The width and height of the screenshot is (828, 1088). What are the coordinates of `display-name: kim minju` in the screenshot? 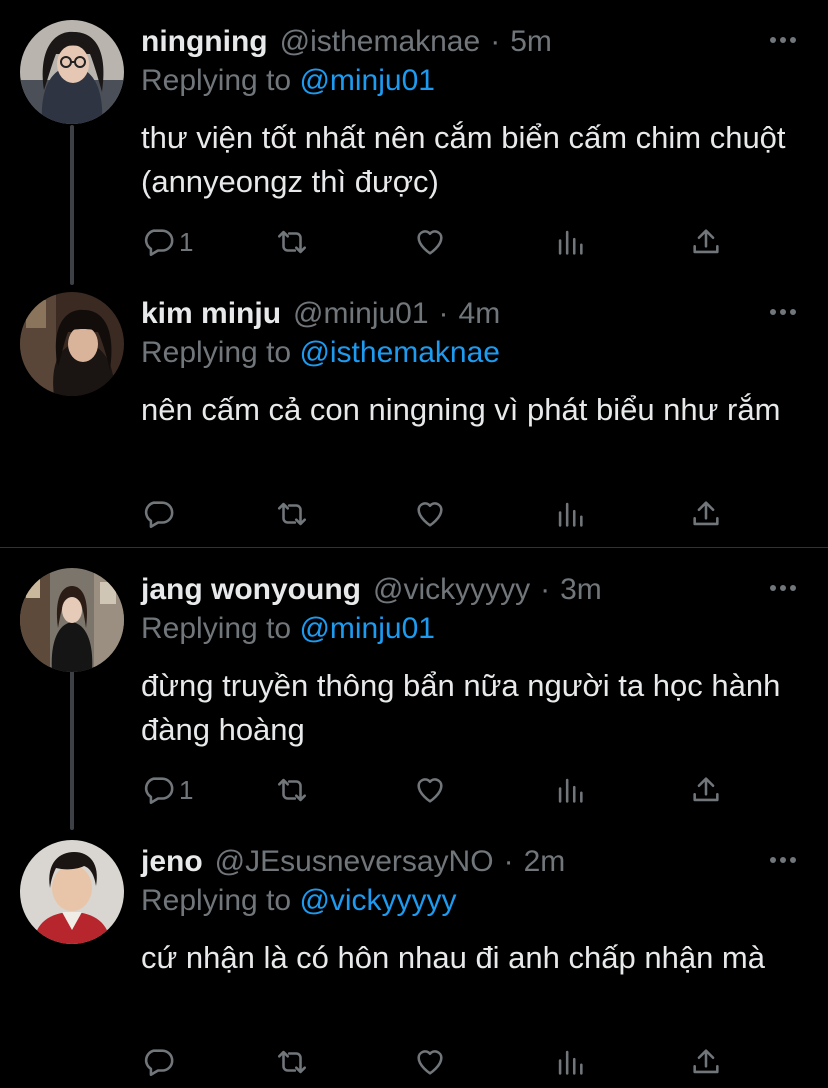 It's located at (211, 314).